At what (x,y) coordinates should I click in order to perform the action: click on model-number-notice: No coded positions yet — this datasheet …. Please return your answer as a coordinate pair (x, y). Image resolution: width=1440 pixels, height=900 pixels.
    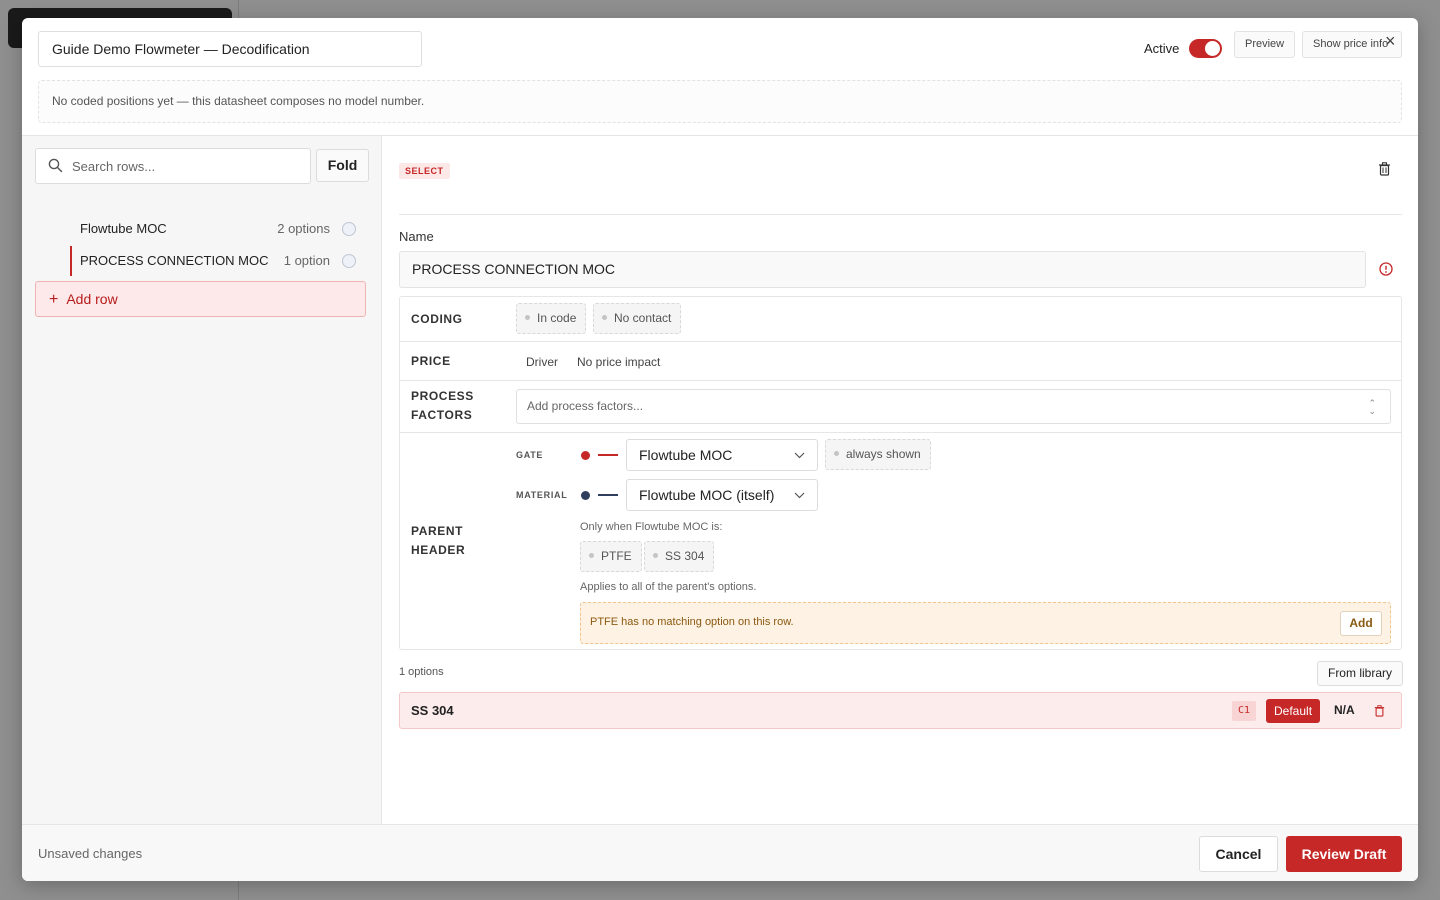
    Looking at the image, I should click on (720, 101).